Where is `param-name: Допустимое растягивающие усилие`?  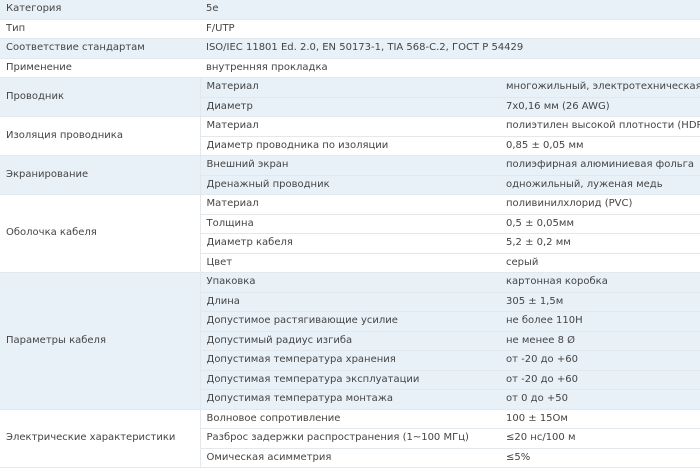
param-name: Допустимое растягивающие усилие is located at coordinates (350, 321).